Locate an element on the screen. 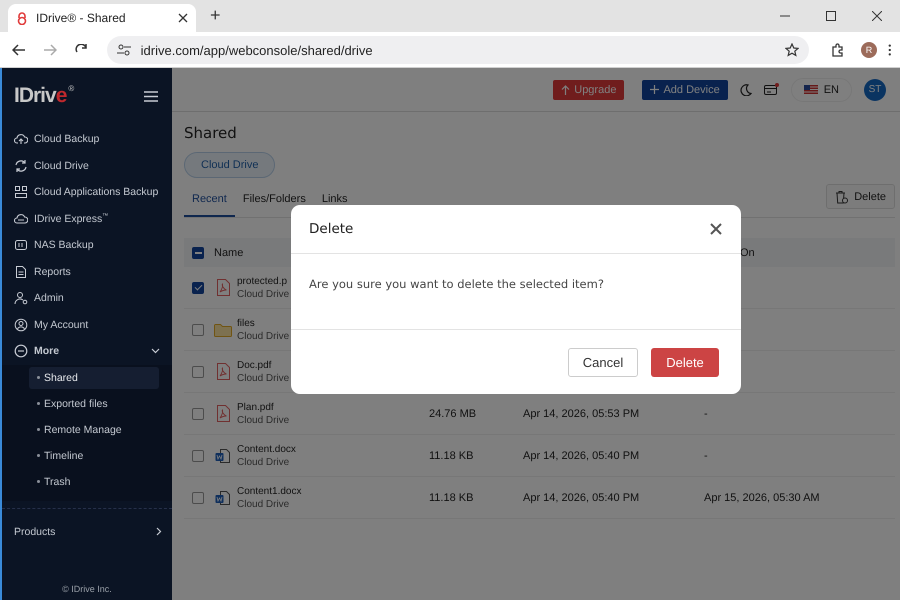 This screenshot has height=600, width=900. profile-avatar: R is located at coordinates (869, 50).